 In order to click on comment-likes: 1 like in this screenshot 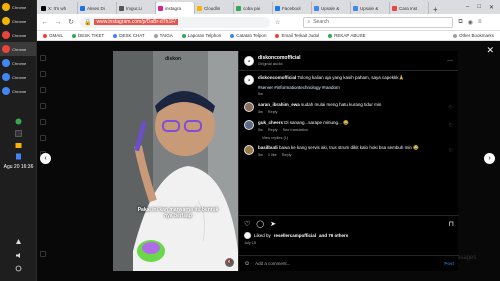, I will do `click(272, 155)`.